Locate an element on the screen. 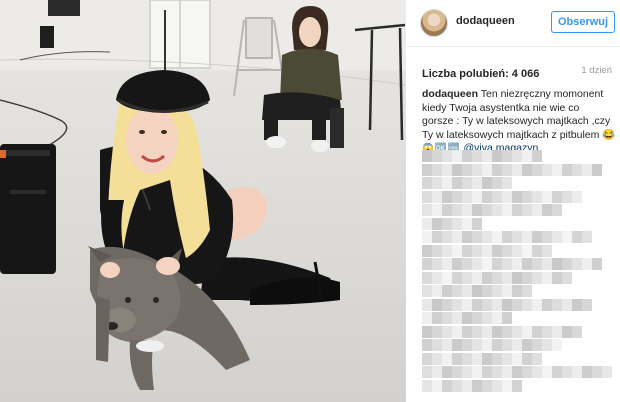 The height and width of the screenshot is (402, 620). caption-username: dodaqueen is located at coordinates (450, 94).